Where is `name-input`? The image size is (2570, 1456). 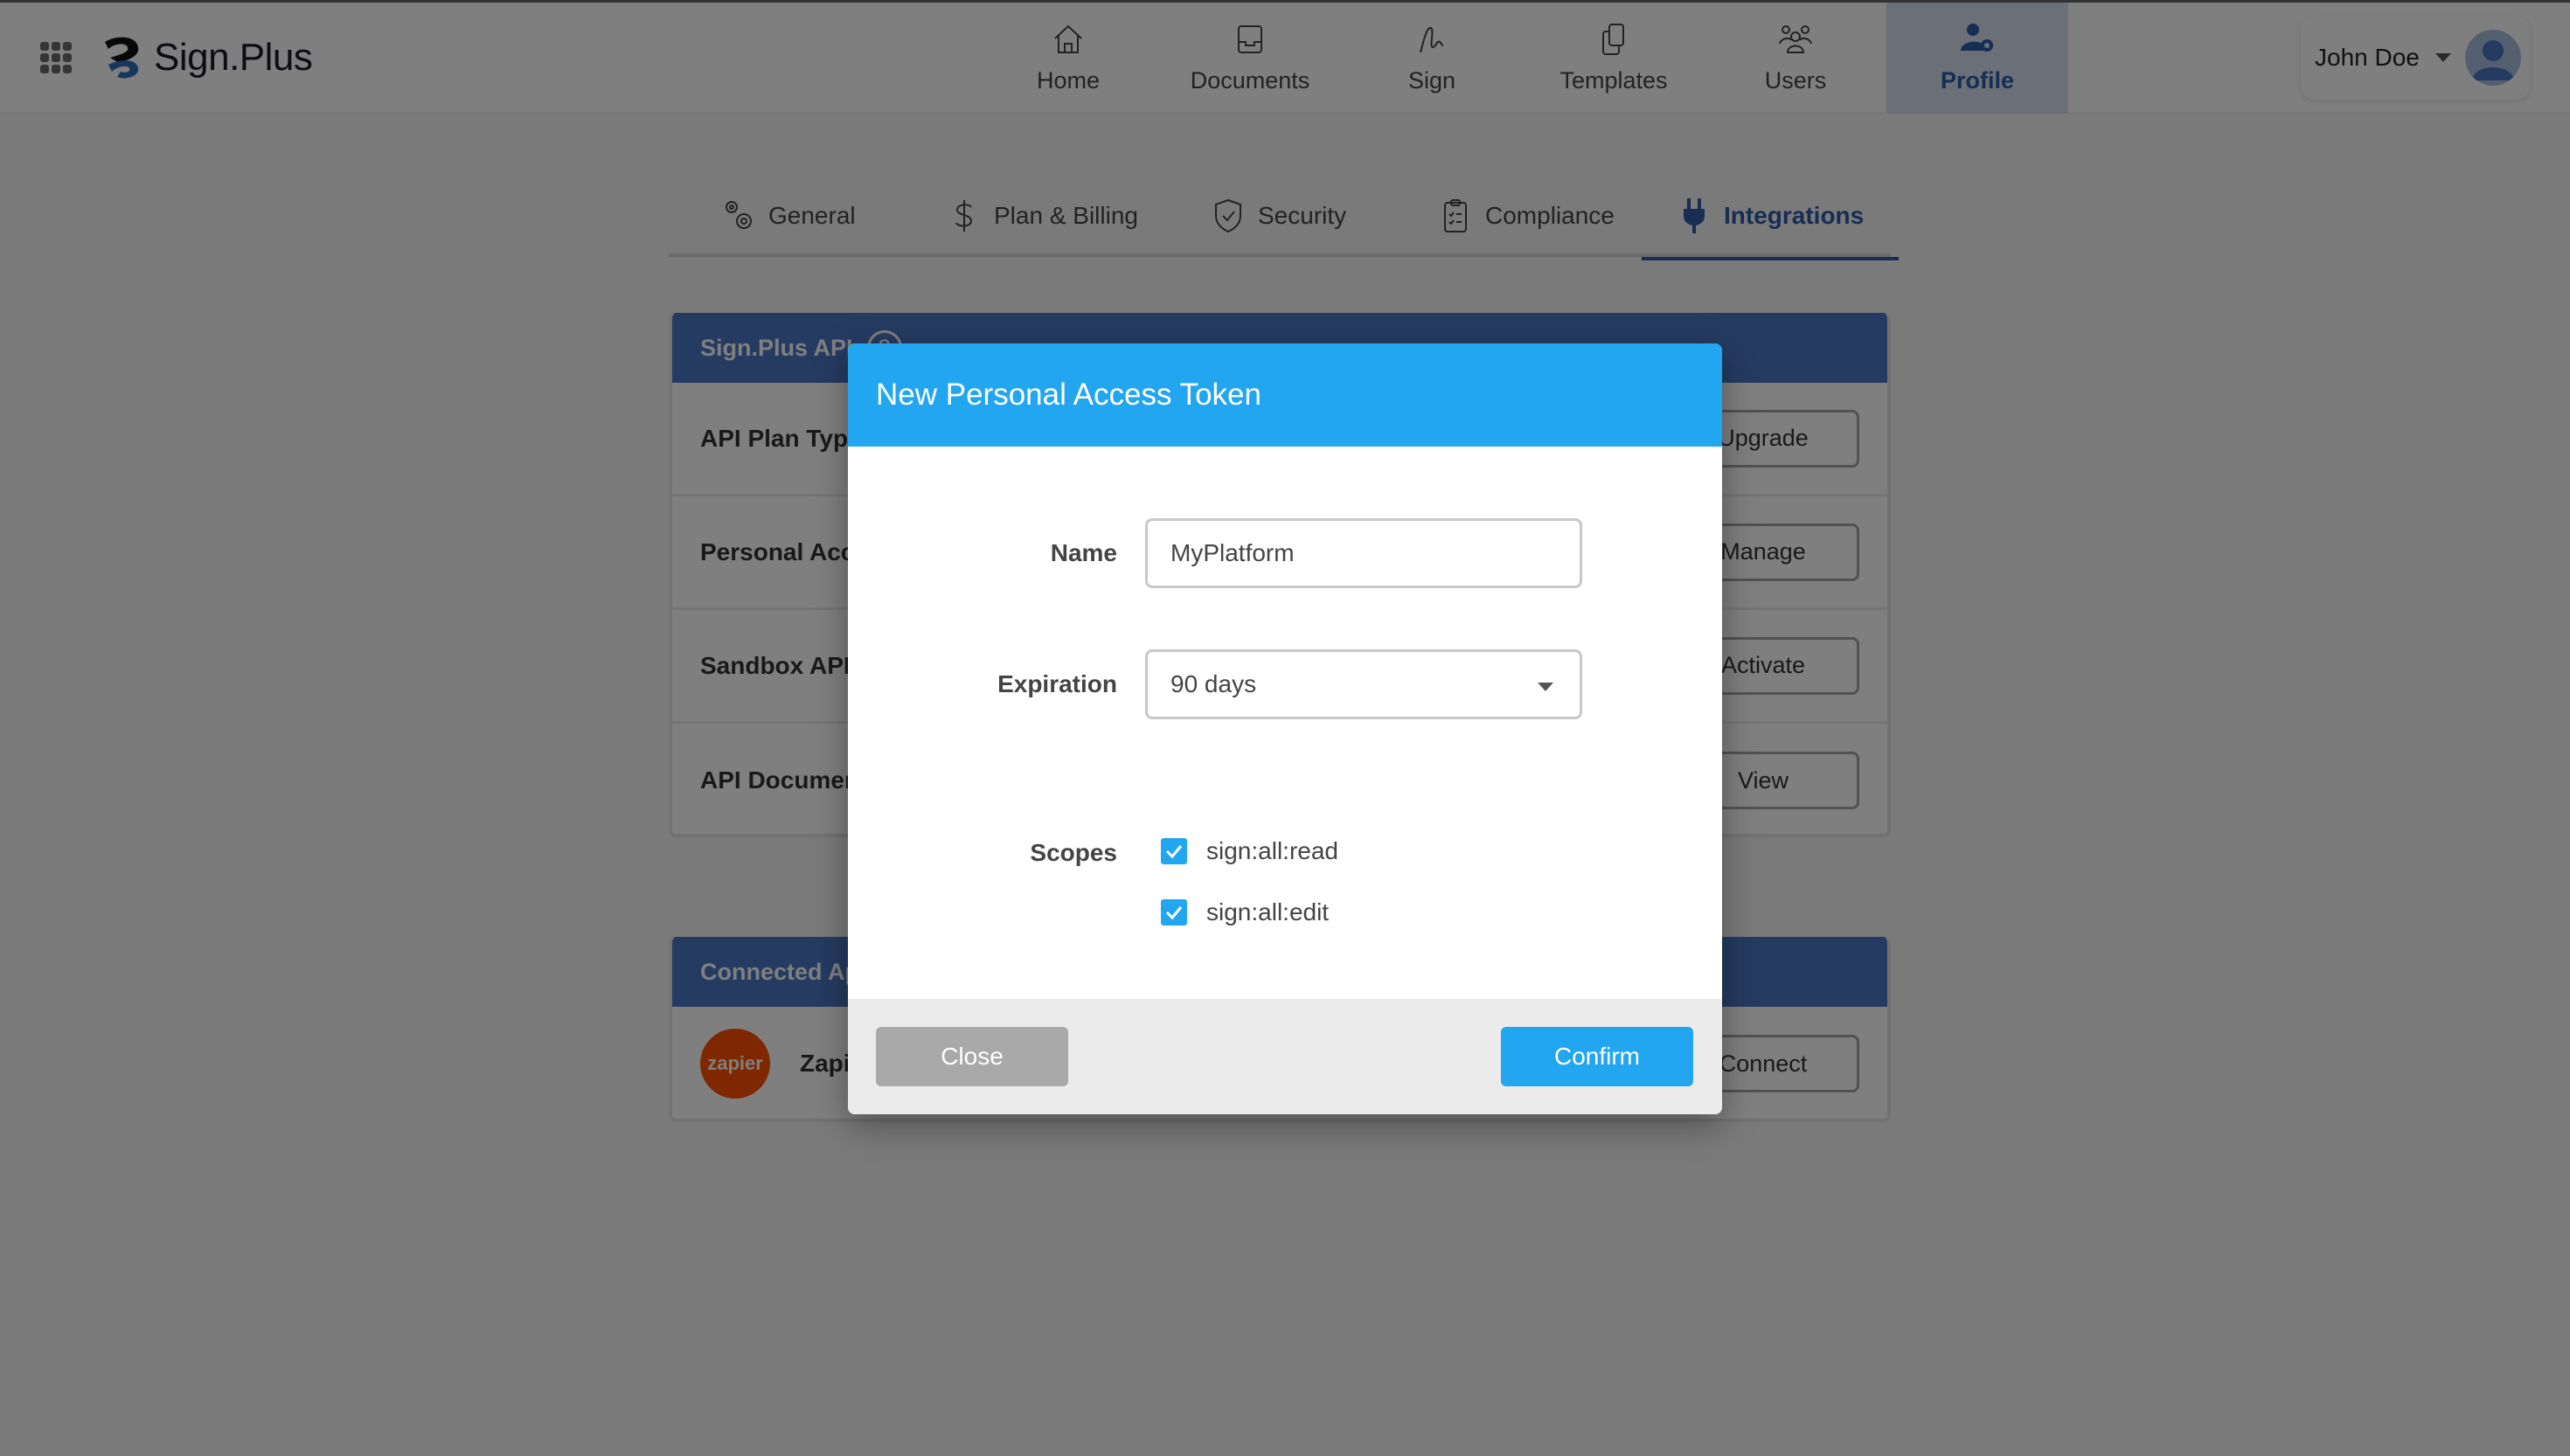 name-input is located at coordinates (1363, 553).